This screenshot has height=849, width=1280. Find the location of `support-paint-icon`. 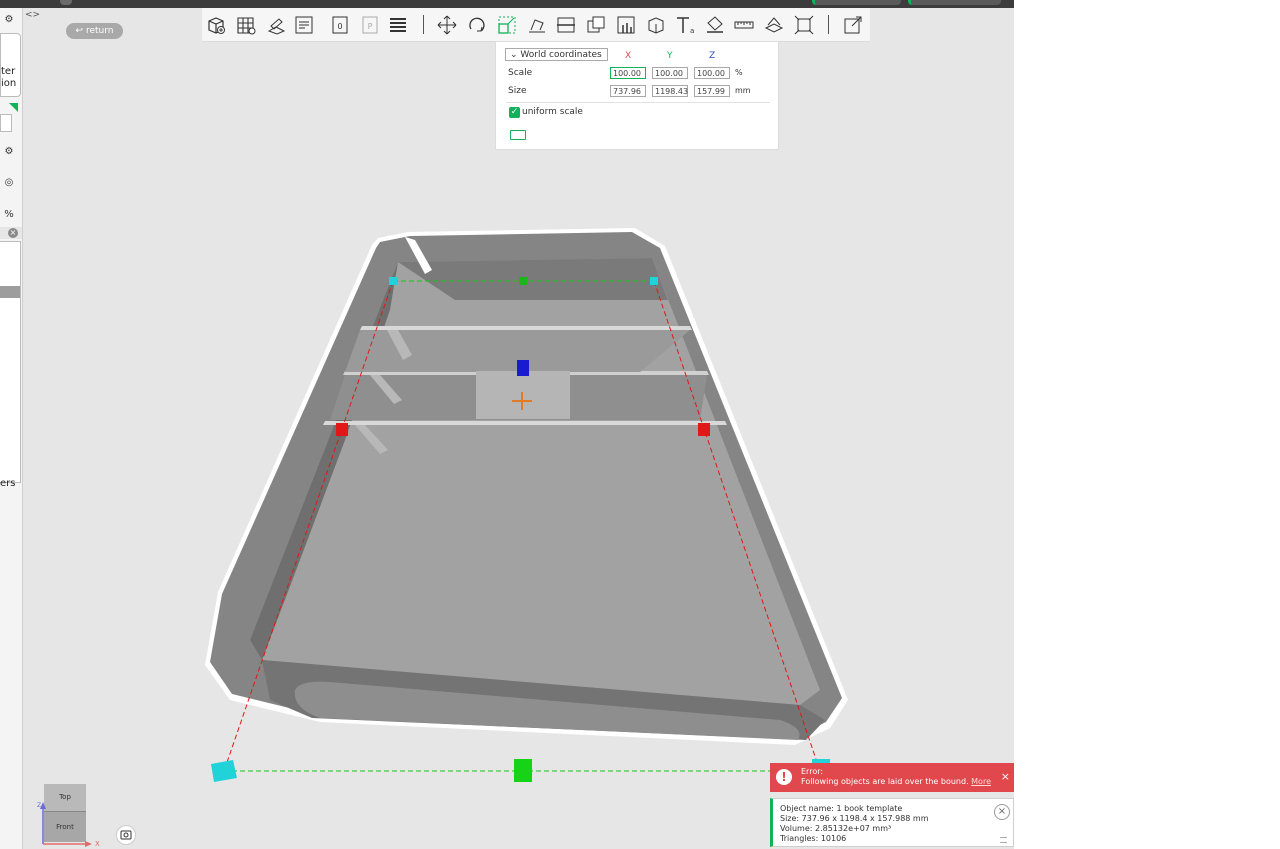

support-paint-icon is located at coordinates (626, 25).